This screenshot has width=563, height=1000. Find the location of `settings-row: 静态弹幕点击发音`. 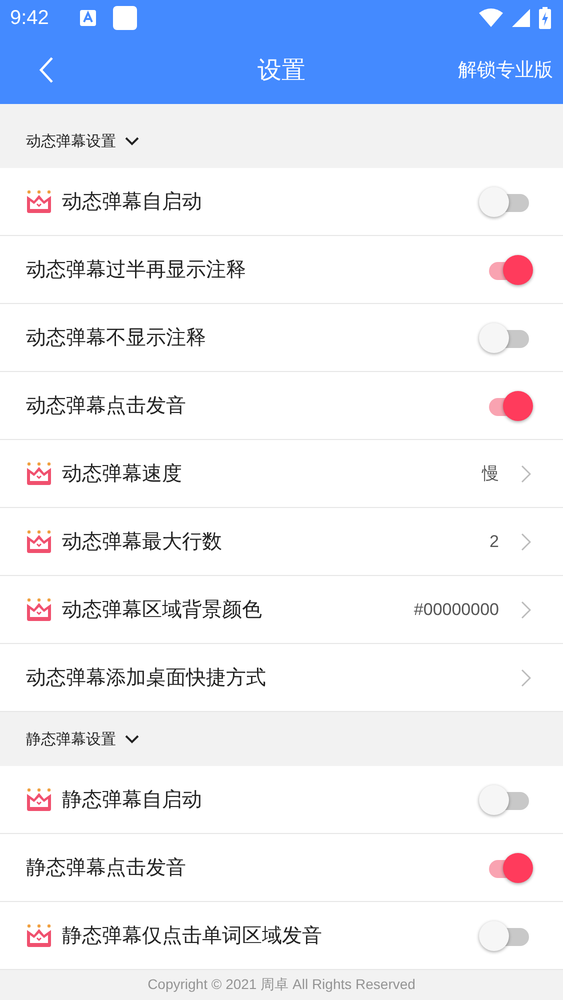

settings-row: 静态弹幕点击发音 is located at coordinates (281, 868).